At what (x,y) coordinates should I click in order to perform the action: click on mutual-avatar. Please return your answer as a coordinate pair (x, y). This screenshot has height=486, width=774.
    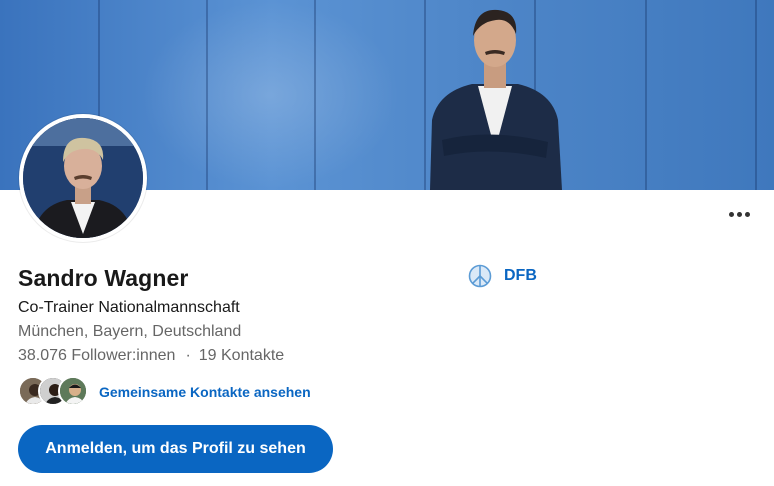
    Looking at the image, I should click on (73, 391).